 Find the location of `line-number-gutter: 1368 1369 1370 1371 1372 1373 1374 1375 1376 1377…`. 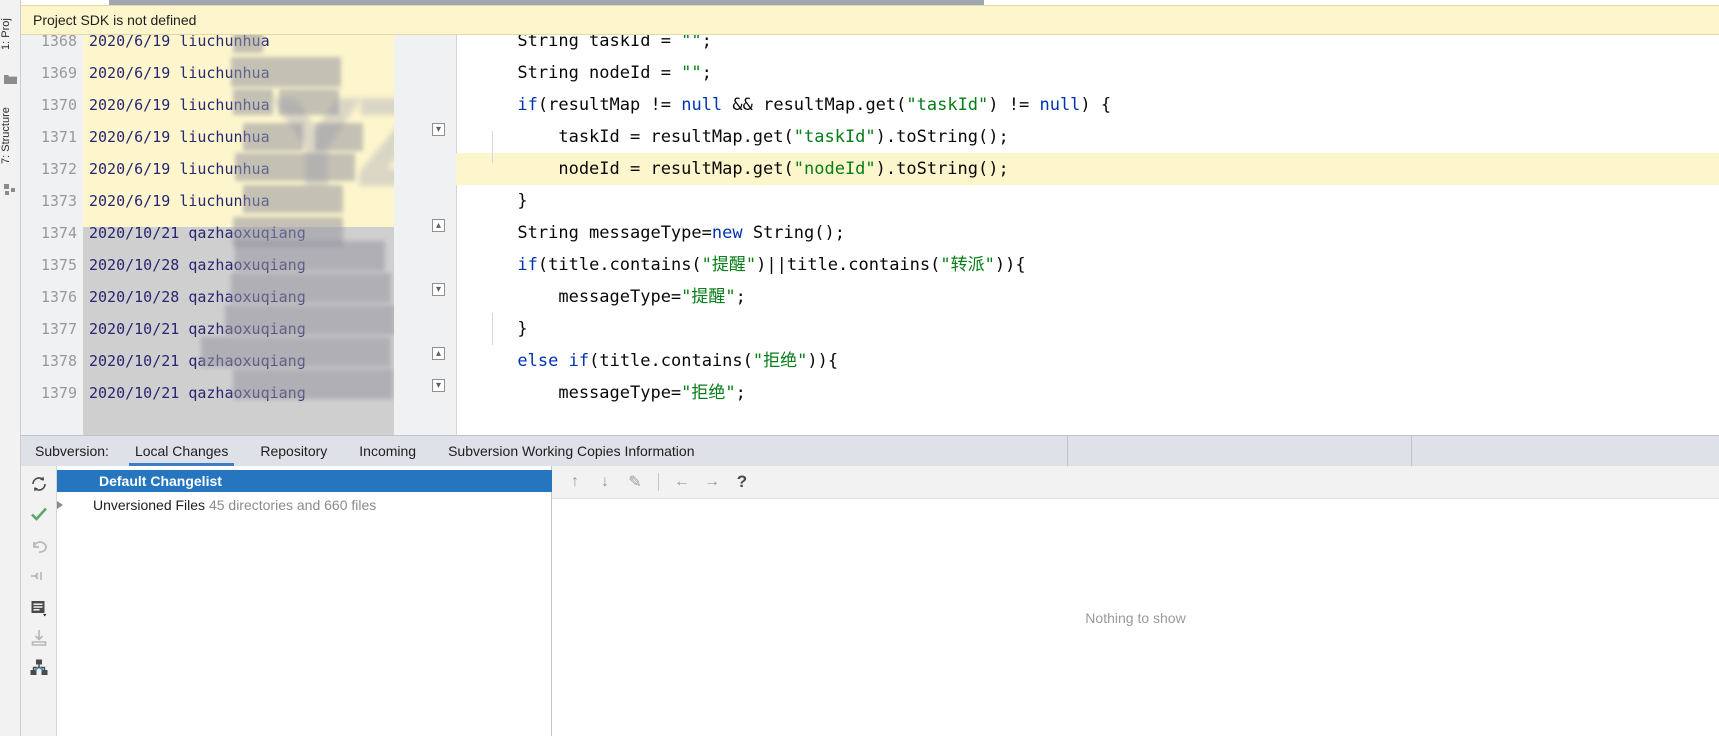

line-number-gutter: 1368 1369 1370 1371 1372 1373 1374 1375 1376 1377… is located at coordinates (52, 235).